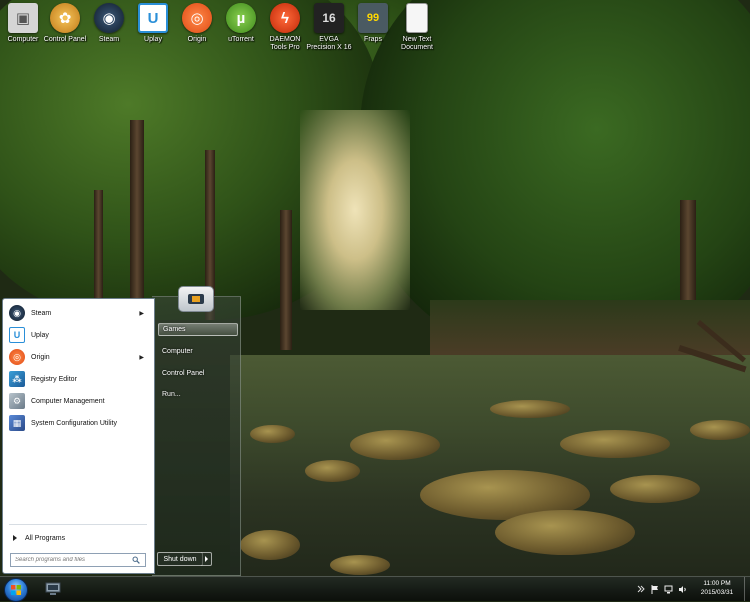 The width and height of the screenshot is (750, 602). Describe the element at coordinates (77, 538) in the screenshot. I see `all-programs-button: All Programs` at that location.